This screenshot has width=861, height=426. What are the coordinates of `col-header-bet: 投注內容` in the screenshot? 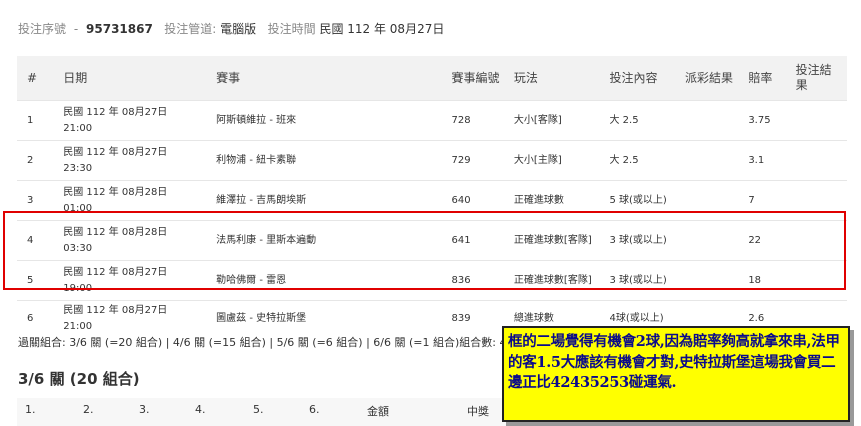 It's located at (641, 78).